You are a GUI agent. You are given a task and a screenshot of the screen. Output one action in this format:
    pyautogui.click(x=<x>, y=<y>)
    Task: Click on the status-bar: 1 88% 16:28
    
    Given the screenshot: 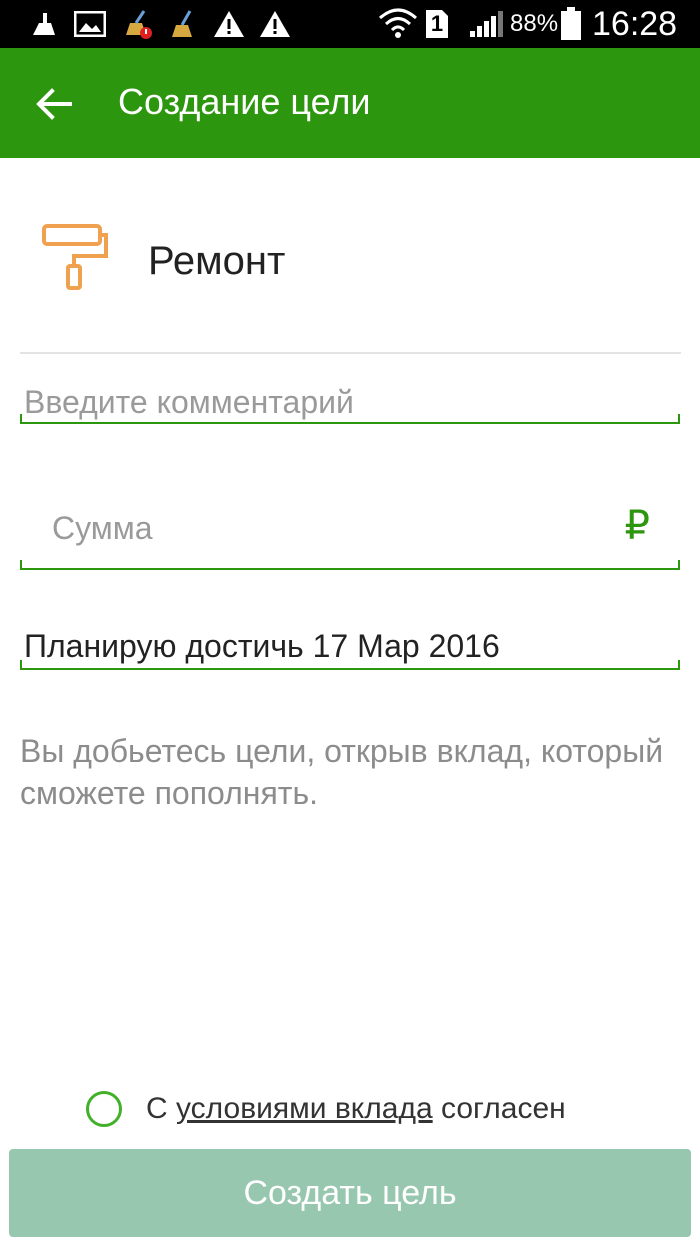 What is the action you would take?
    pyautogui.click(x=350, y=24)
    